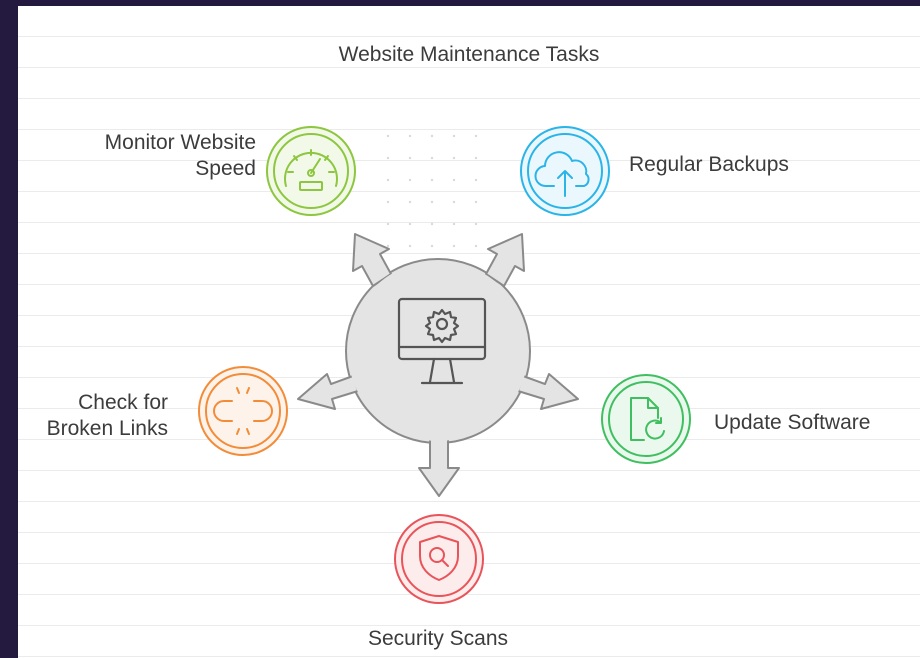  What do you see at coordinates (505, 260) in the screenshot?
I see `arrow-to-backups` at bounding box center [505, 260].